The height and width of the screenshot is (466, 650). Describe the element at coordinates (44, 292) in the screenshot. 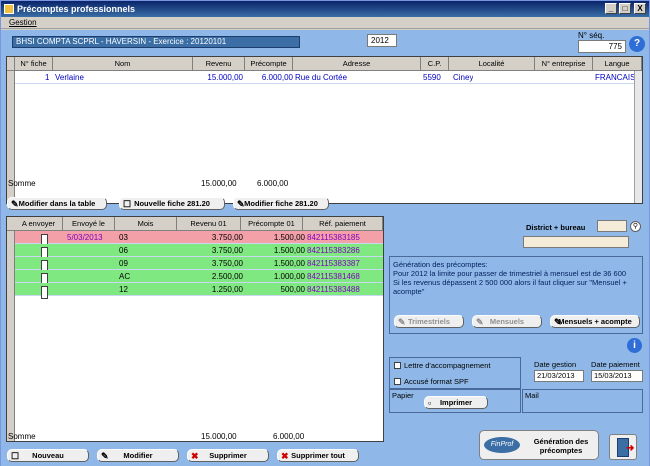

I see `envoyer-checkbox` at that location.